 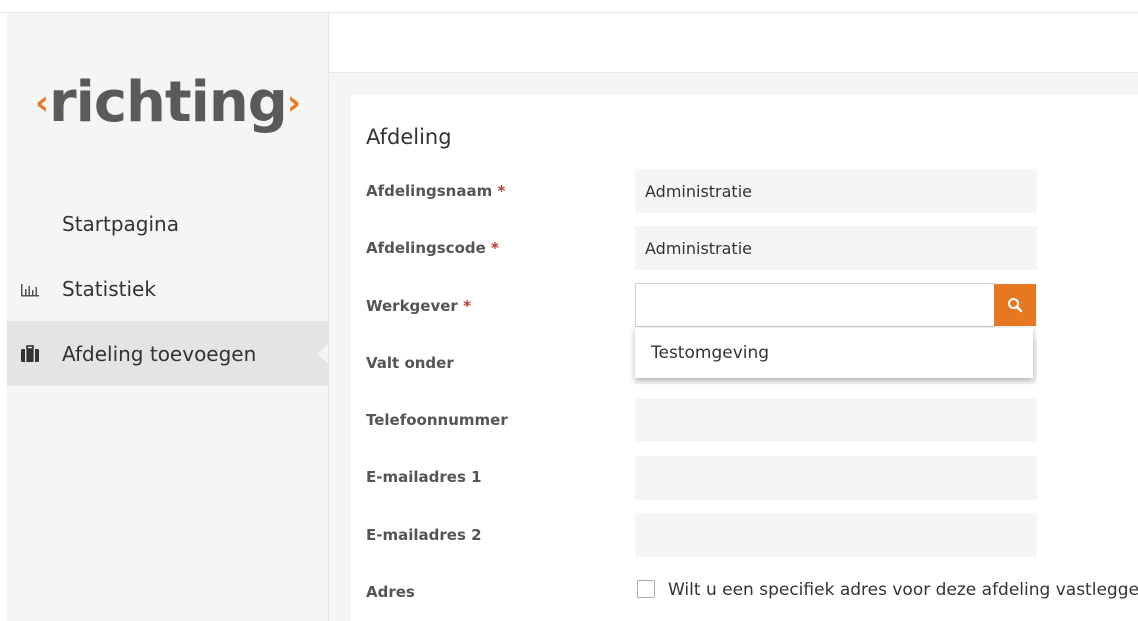 What do you see at coordinates (109, 288) in the screenshot?
I see `sidebar-item-label: Statistiek` at bounding box center [109, 288].